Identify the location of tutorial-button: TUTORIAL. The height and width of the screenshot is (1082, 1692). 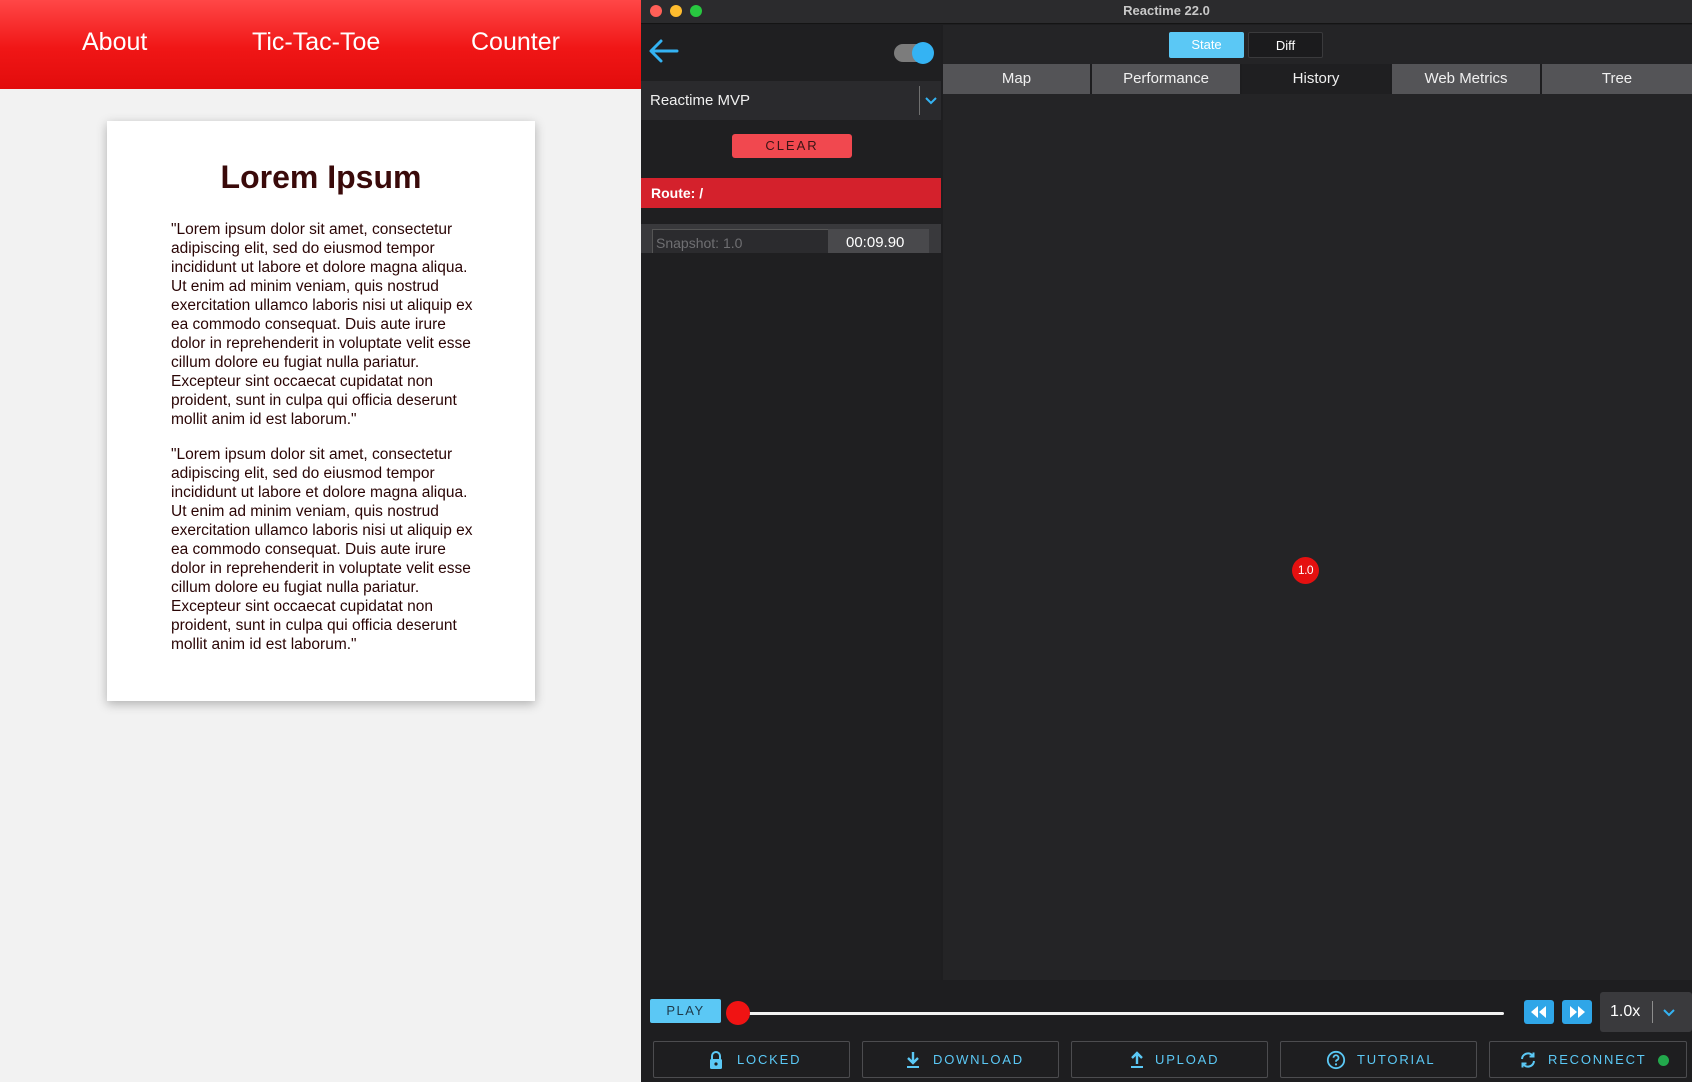
(1378, 1059).